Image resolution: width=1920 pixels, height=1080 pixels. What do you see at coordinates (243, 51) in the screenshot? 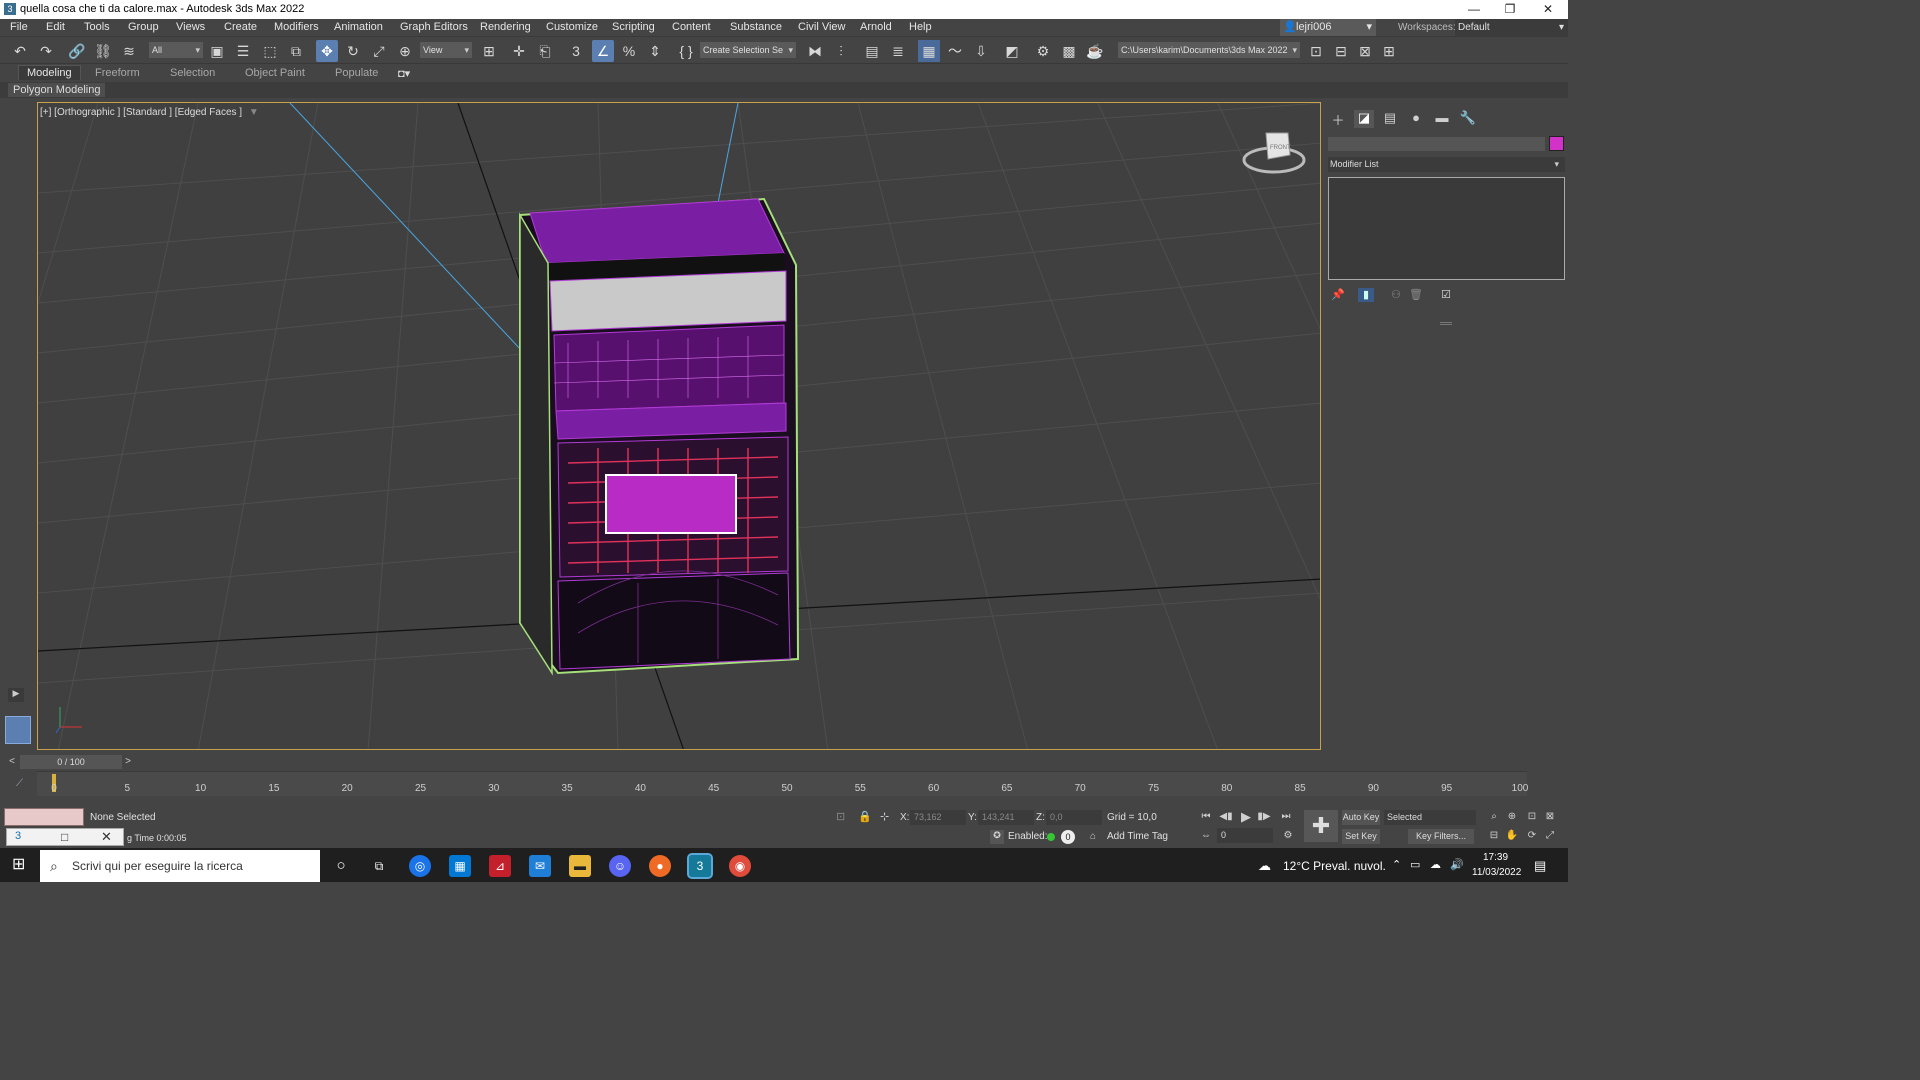
I see `select-by-name-icon: ☰` at bounding box center [243, 51].